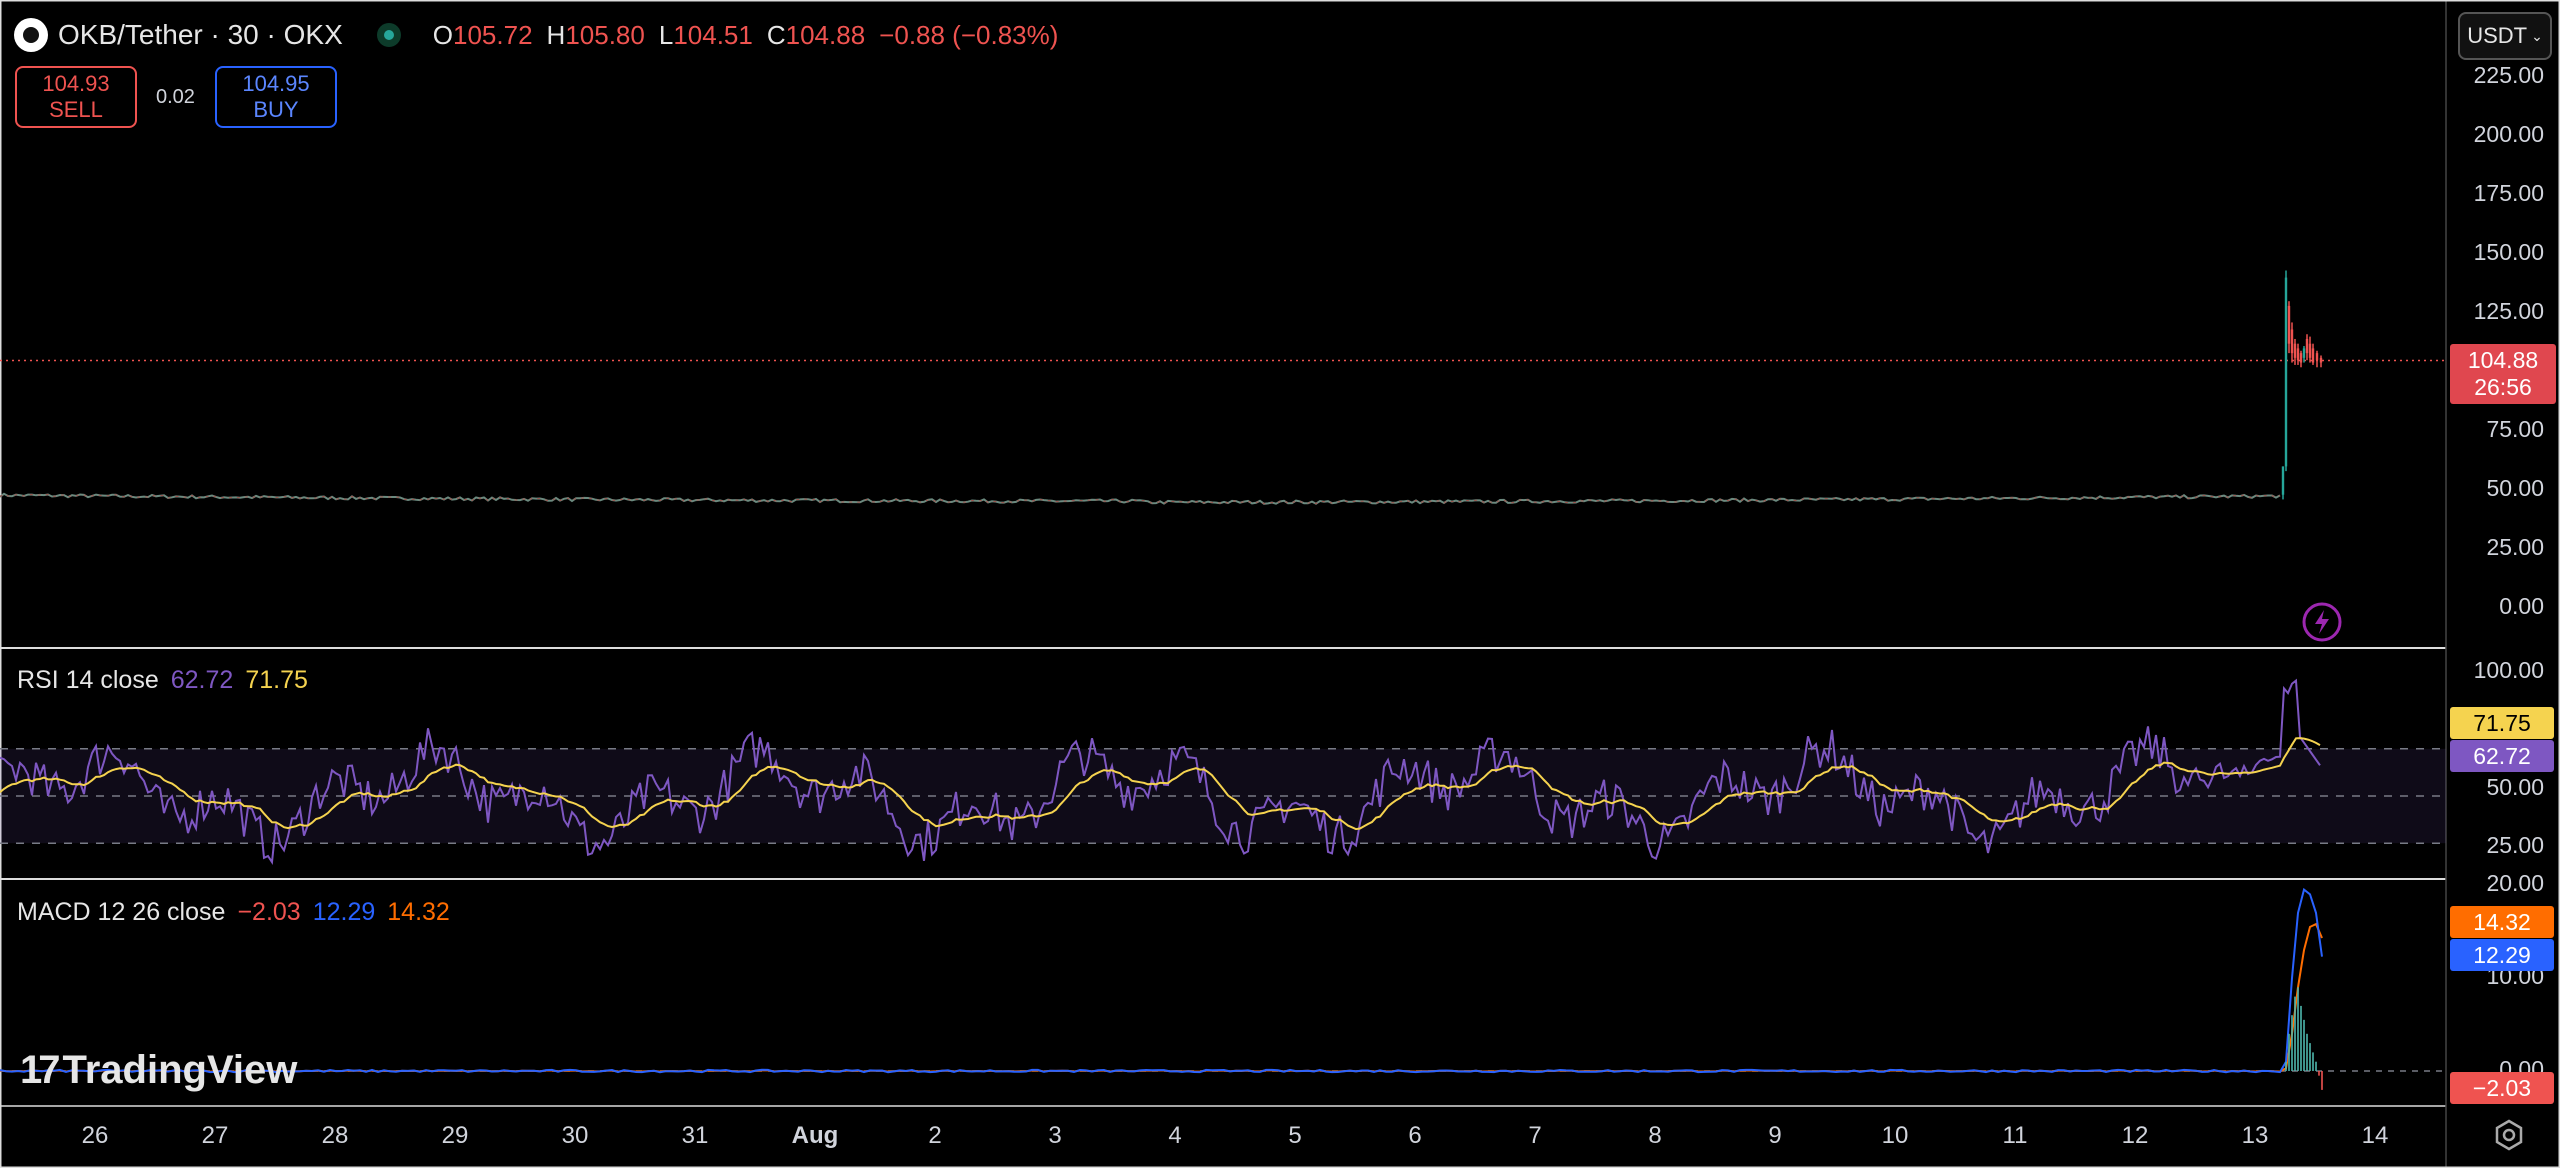 This screenshot has height=1168, width=2560. I want to click on macd-signal-value: 14.32, so click(418, 912).